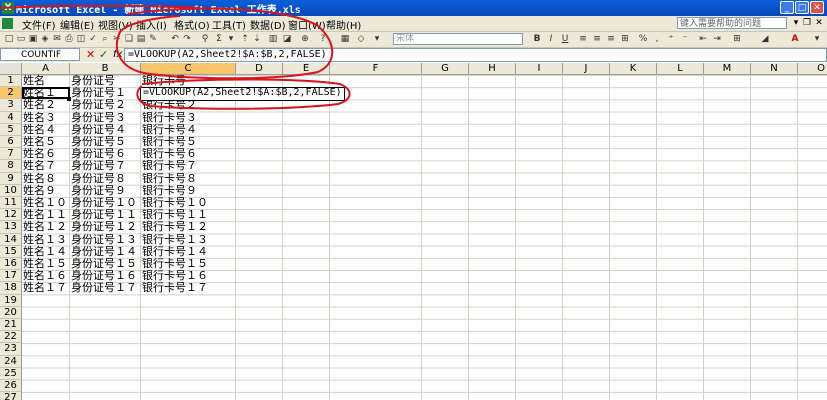  Describe the element at coordinates (680, 69) in the screenshot. I see `column-header-l: L` at that location.